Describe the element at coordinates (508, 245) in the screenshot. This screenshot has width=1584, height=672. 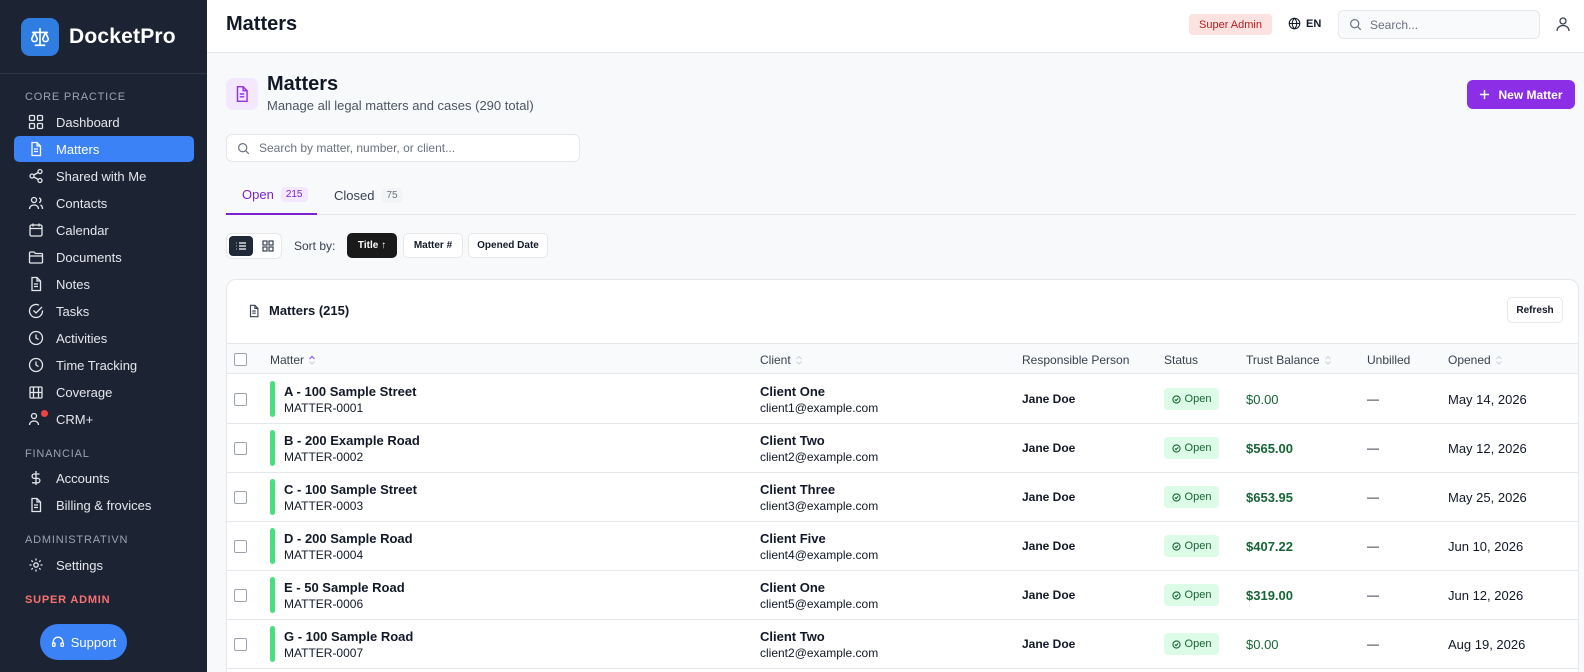
I see `sort-opened-date-button: Opened Date` at that location.